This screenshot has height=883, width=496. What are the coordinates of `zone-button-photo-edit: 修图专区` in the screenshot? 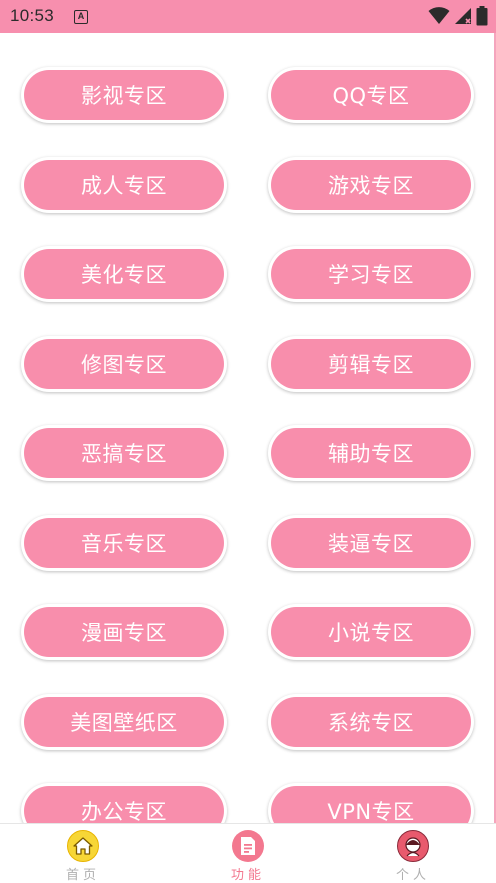 It's located at (124, 364).